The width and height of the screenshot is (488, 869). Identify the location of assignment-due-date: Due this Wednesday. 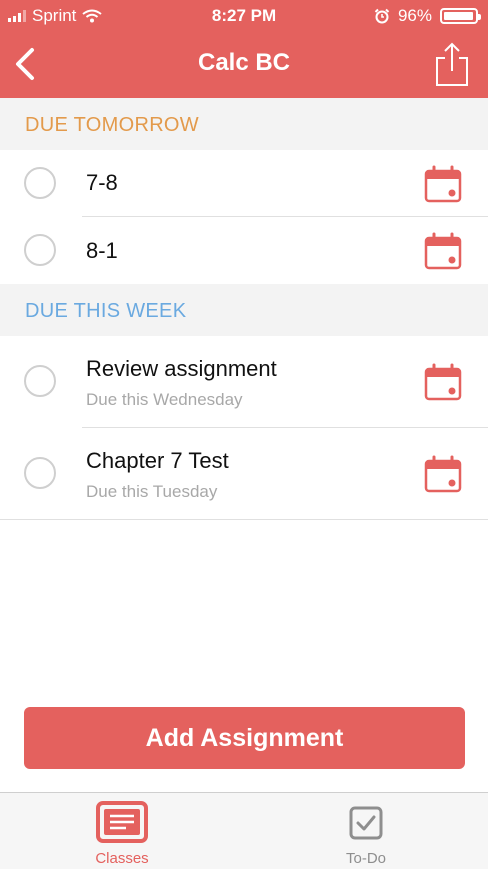
(164, 399).